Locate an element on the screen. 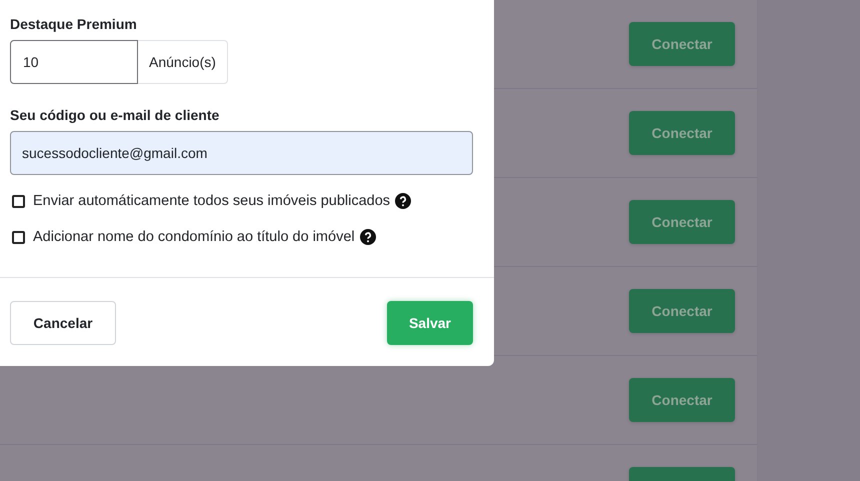 This screenshot has height=481, width=860. option-label: Adicionar nome do condomínio ao título do imóvel is located at coordinates (194, 237).